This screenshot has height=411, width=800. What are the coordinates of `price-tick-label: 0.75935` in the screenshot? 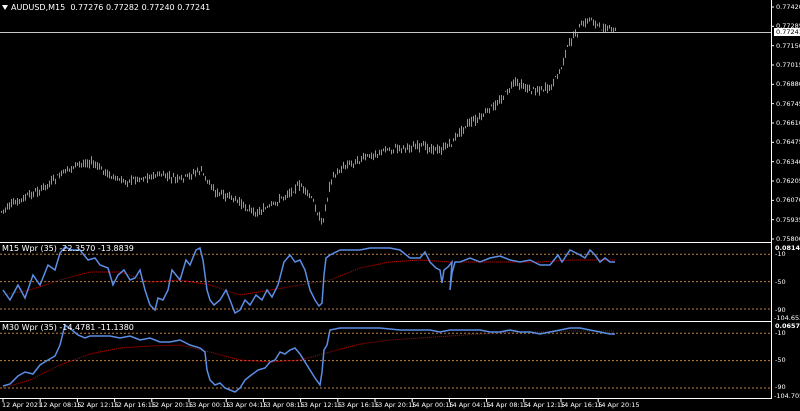 It's located at (788, 219).